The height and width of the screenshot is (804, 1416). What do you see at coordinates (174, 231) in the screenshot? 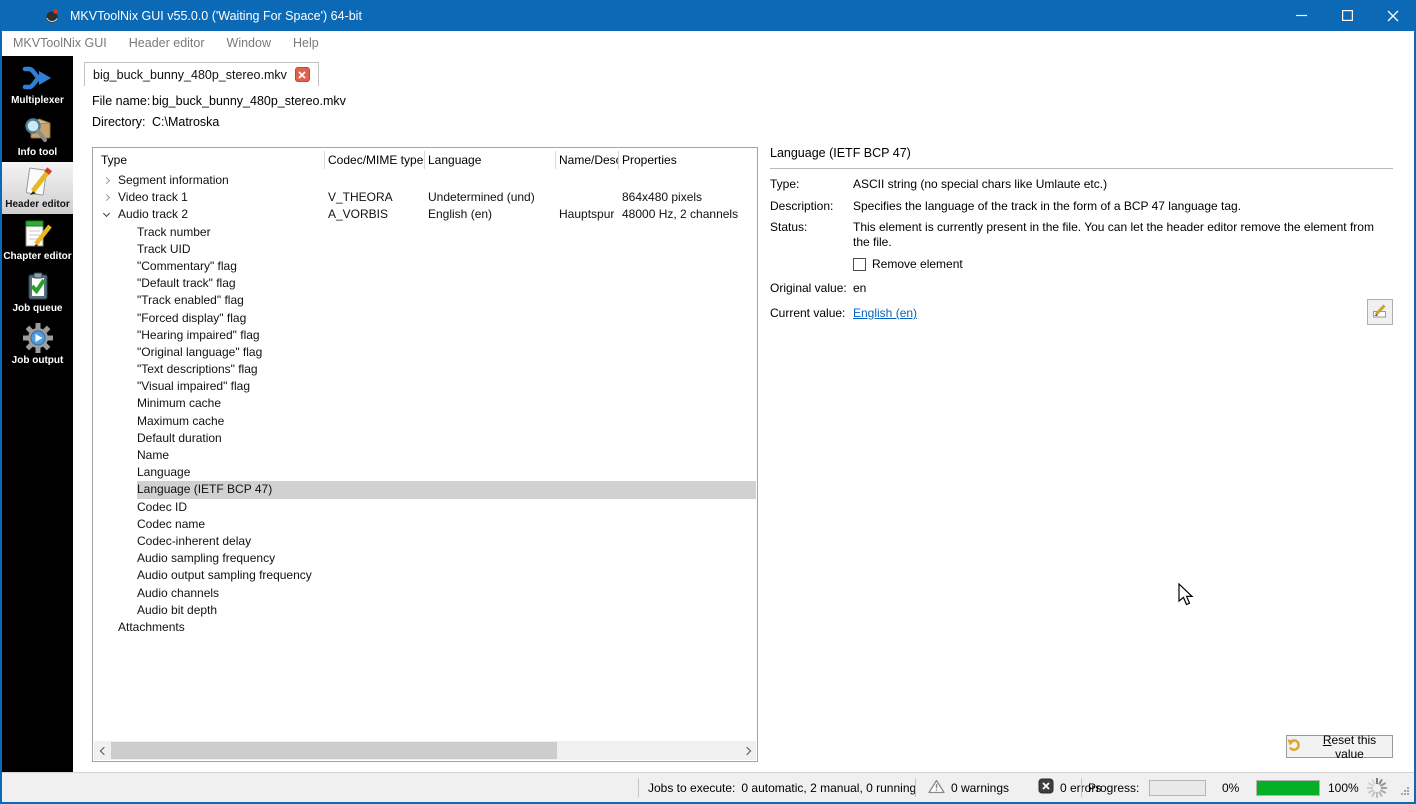
I see `tree-row-label: Track number` at bounding box center [174, 231].